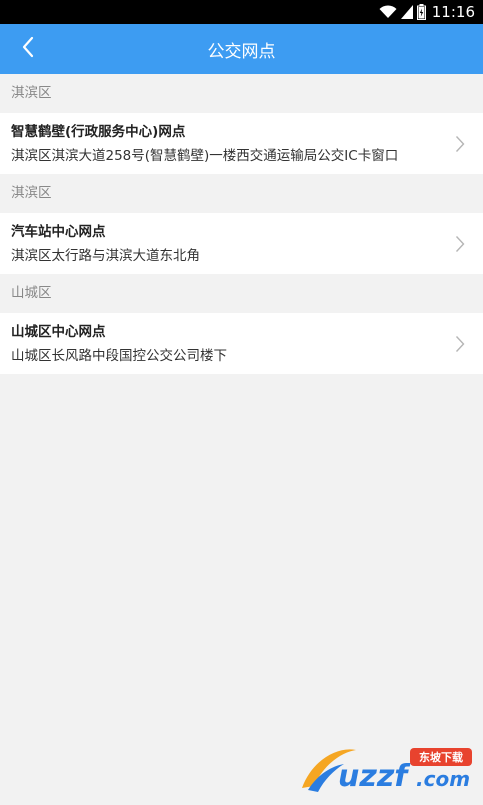 This screenshot has height=805, width=483. Describe the element at coordinates (453, 12) in the screenshot. I see `status-time: 11:16` at that location.